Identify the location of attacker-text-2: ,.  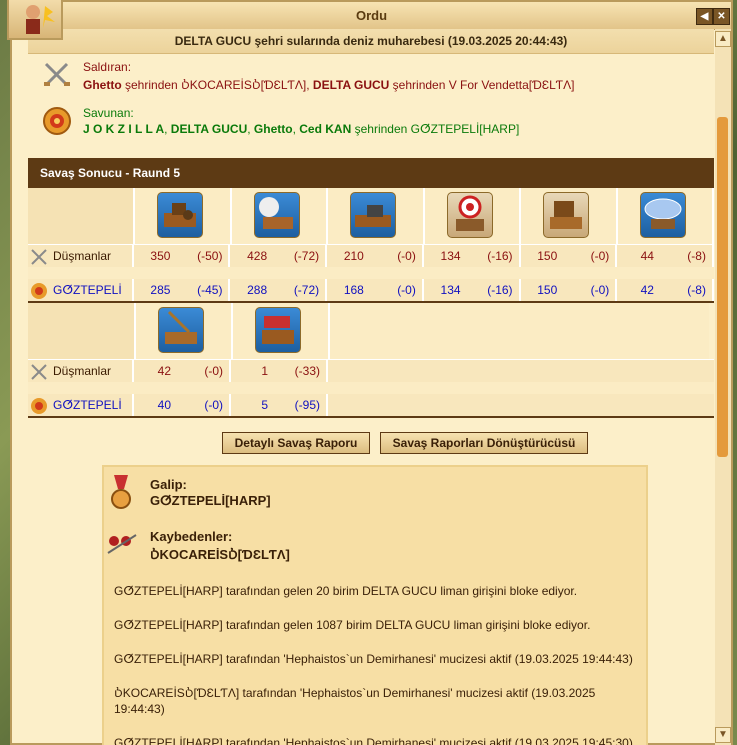
(309, 85).